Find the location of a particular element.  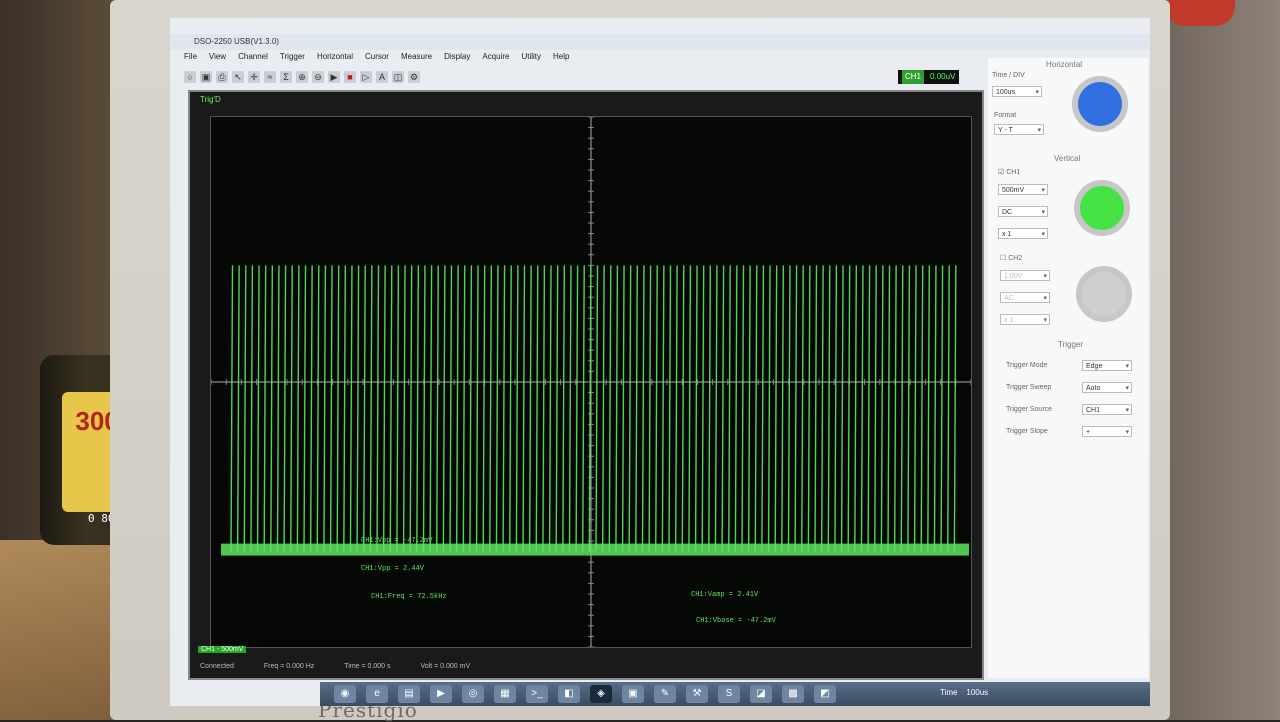

terminal-icon: >_ is located at coordinates (537, 694).